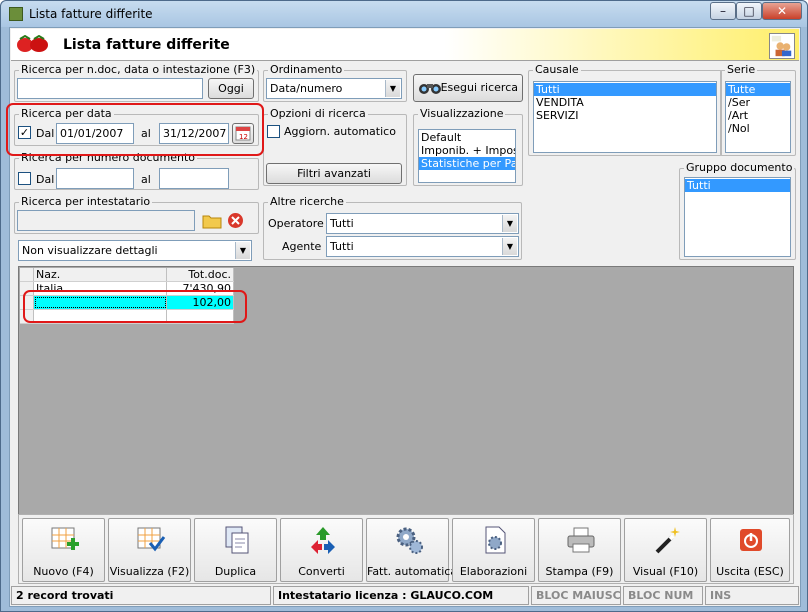 Image resolution: width=808 pixels, height=612 pixels. What do you see at coordinates (91, 14) in the screenshot?
I see `window-title: Lista fatture differite` at bounding box center [91, 14].